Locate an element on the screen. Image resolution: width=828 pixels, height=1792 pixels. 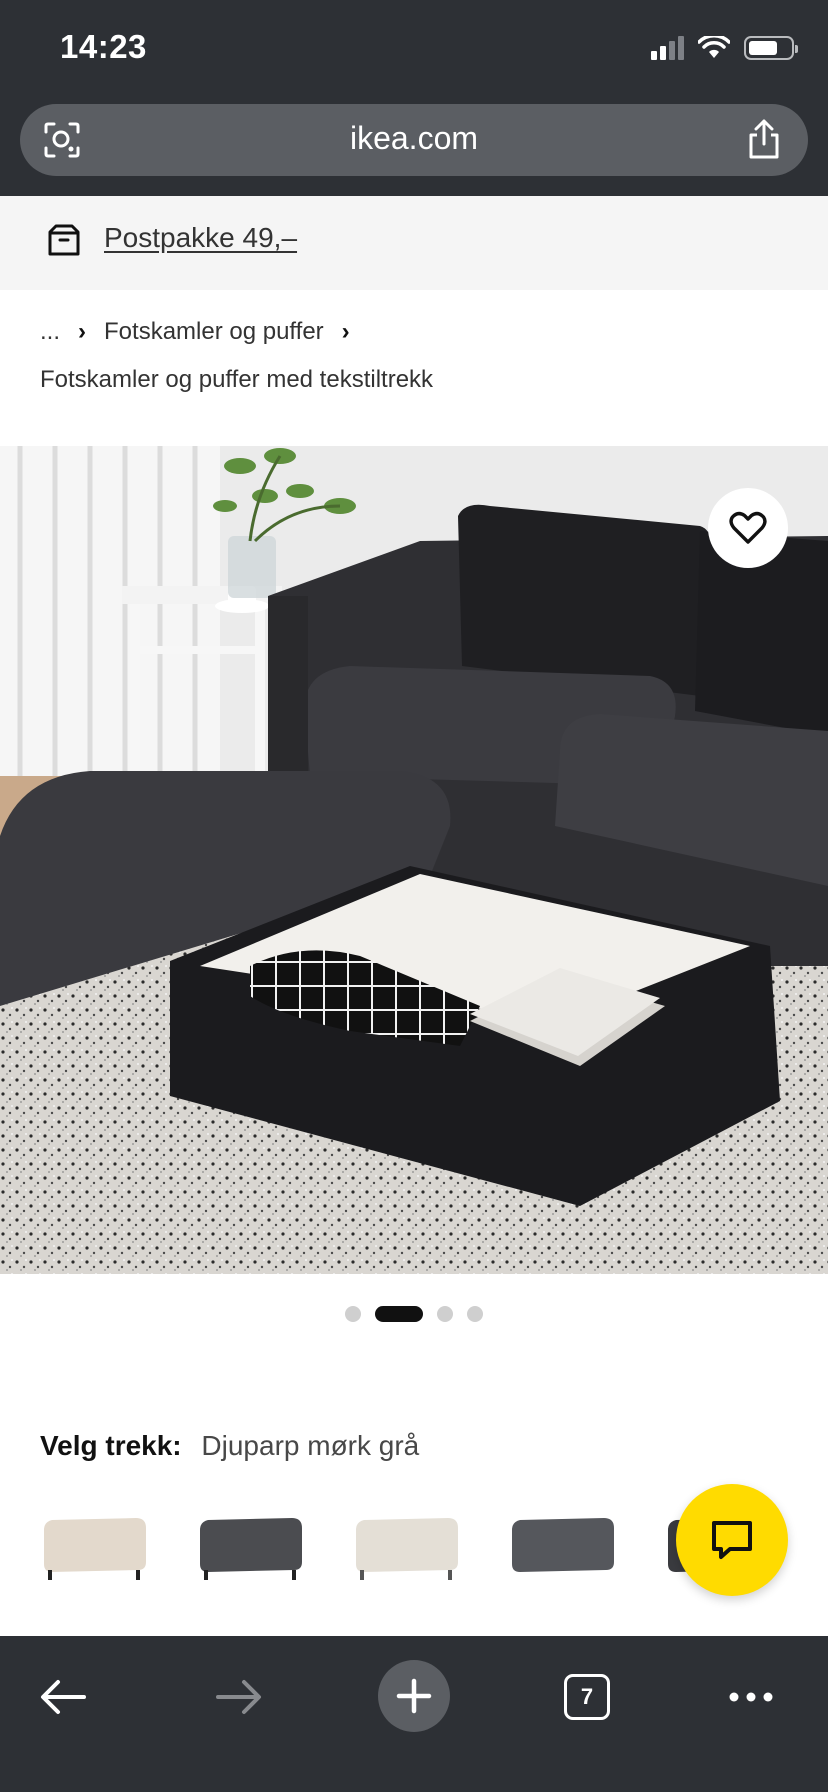
share-icon is located at coordinates (764, 139).